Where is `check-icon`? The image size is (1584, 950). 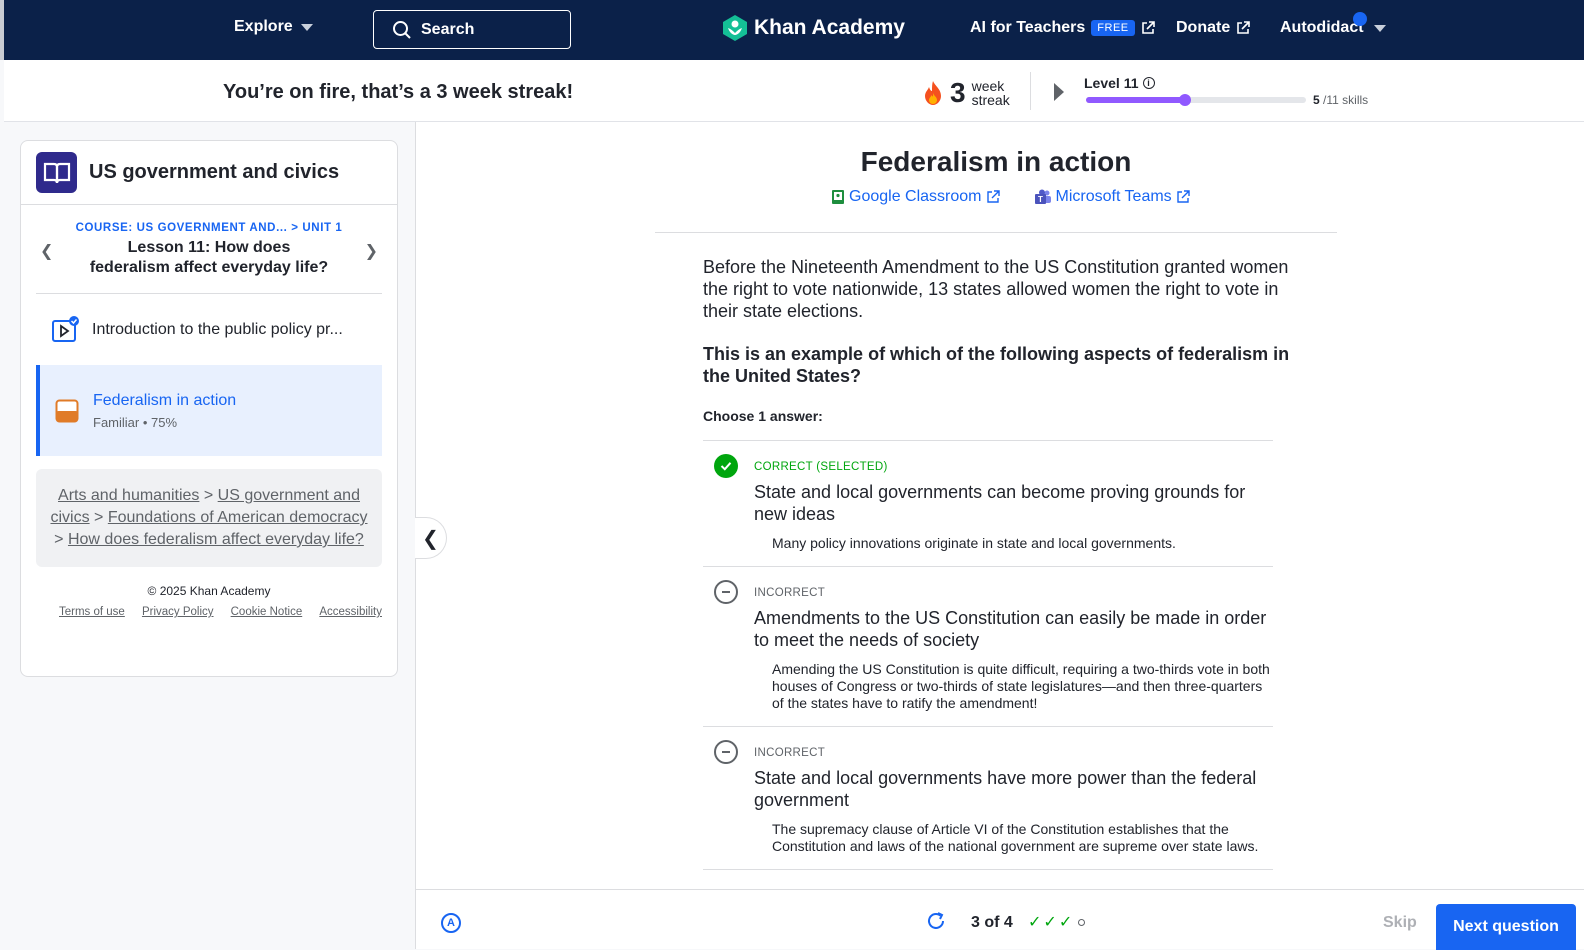
check-icon is located at coordinates (726, 466).